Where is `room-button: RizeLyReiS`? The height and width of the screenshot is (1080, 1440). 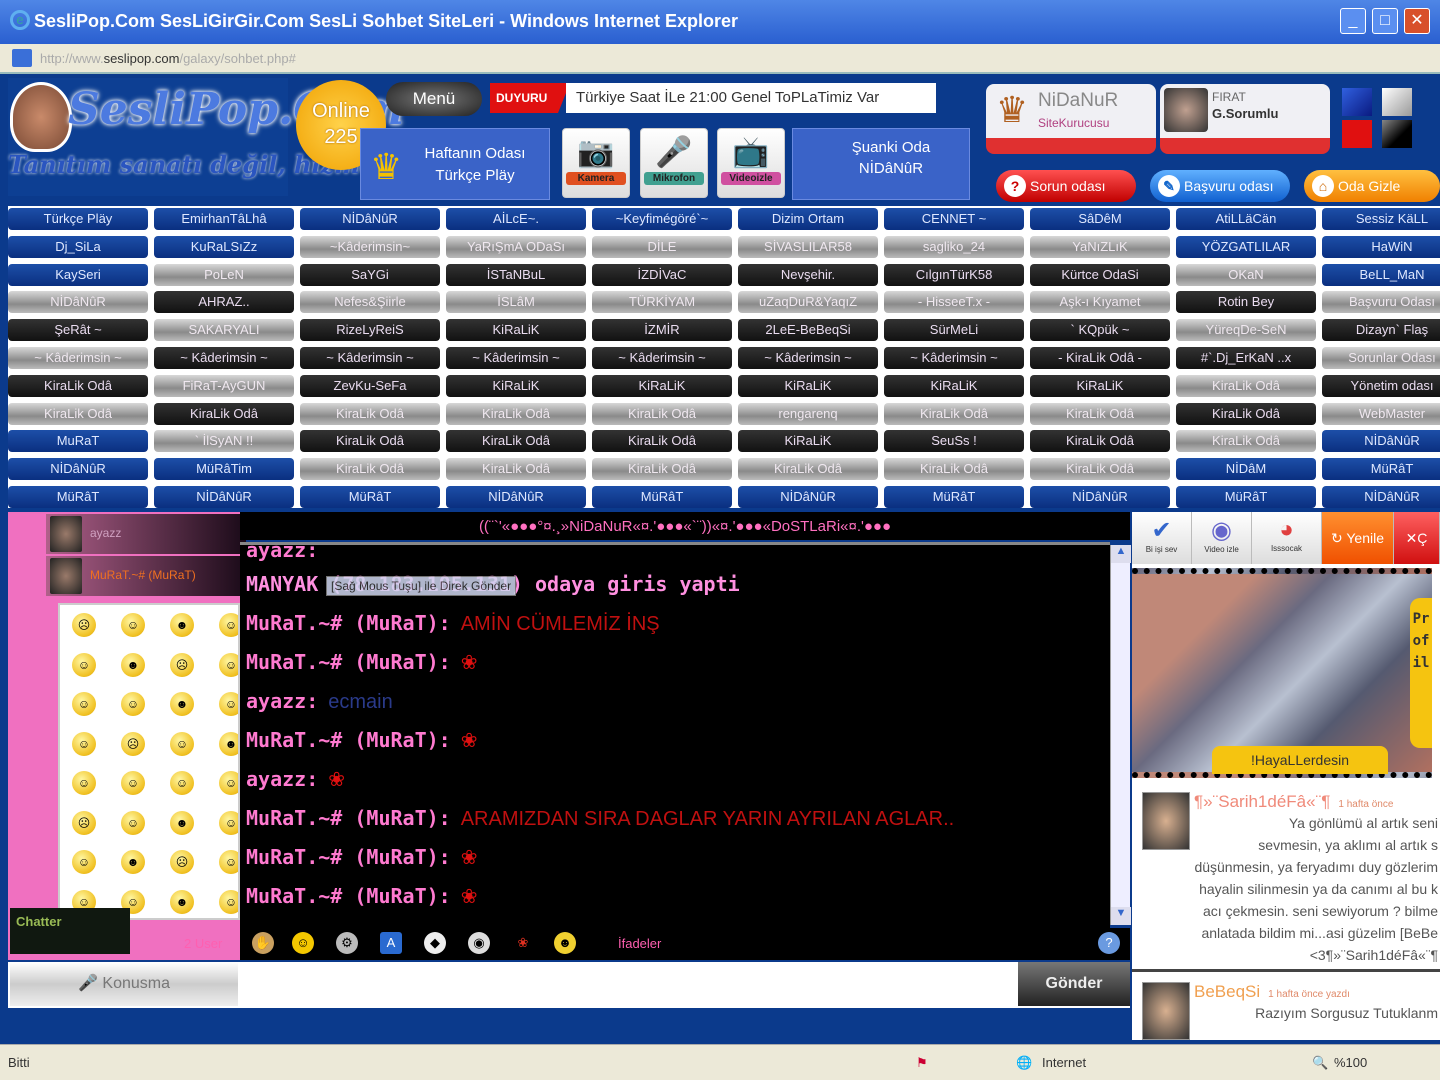 room-button: RizeLyReiS is located at coordinates (370, 330).